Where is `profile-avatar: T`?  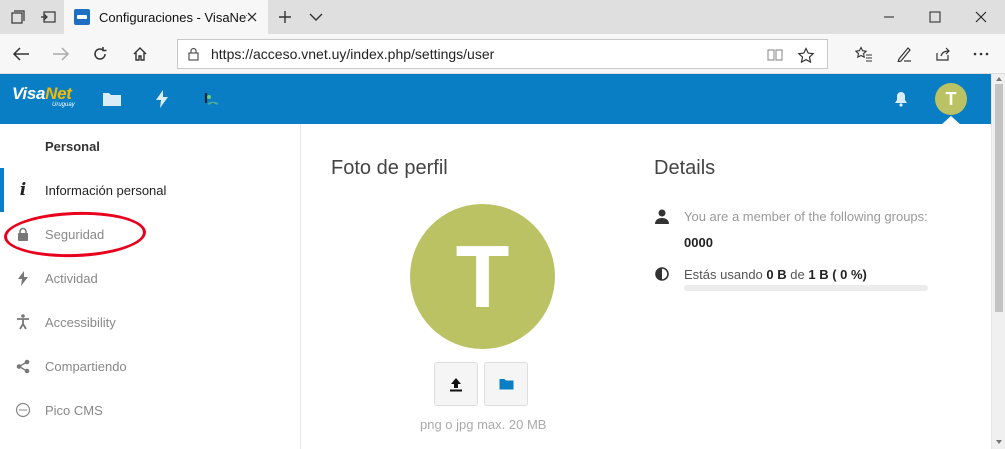
profile-avatar: T is located at coordinates (482, 276).